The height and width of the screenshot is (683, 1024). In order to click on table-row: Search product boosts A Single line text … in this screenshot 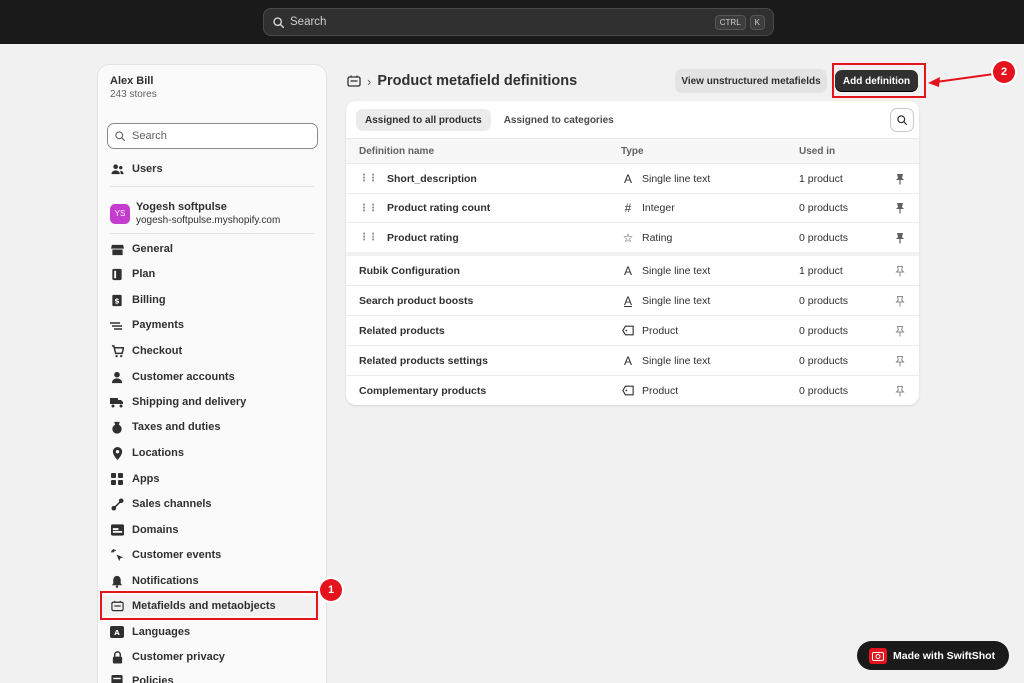, I will do `click(632, 301)`.